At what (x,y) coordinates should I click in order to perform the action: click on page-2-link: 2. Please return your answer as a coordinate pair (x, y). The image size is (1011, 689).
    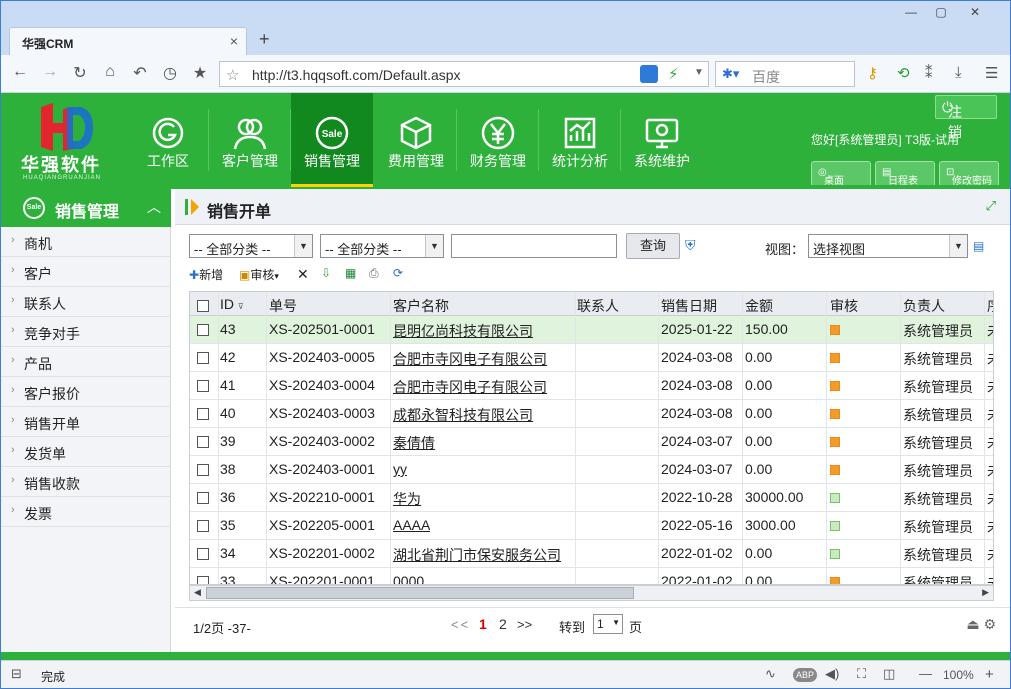
    Looking at the image, I should click on (503, 624).